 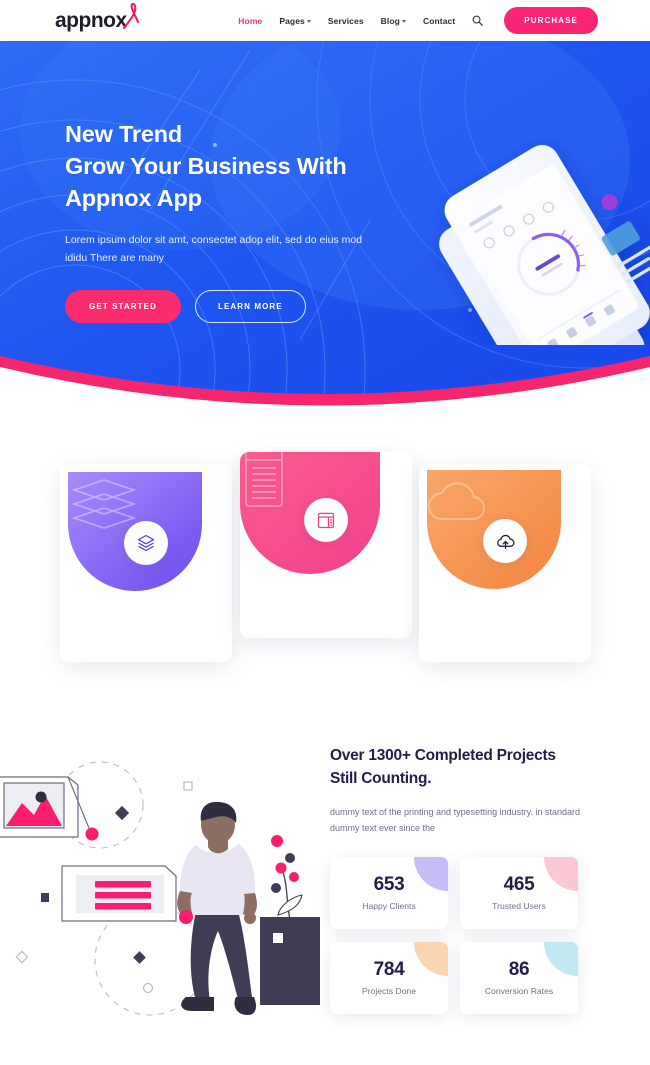 What do you see at coordinates (91, 20) in the screenshot?
I see `logo-text: appnox` at bounding box center [91, 20].